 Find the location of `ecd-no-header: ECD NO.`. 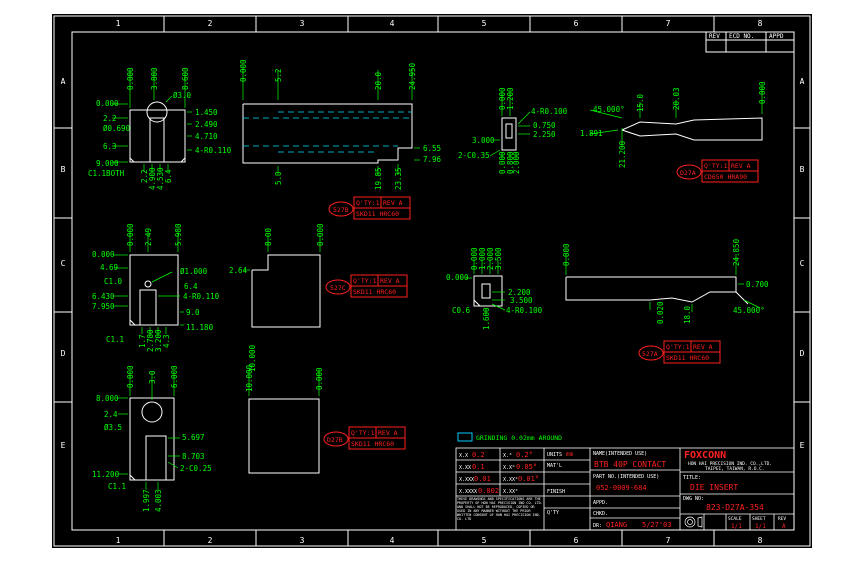

ecd-no-header: ECD NO. is located at coordinates (741, 36).